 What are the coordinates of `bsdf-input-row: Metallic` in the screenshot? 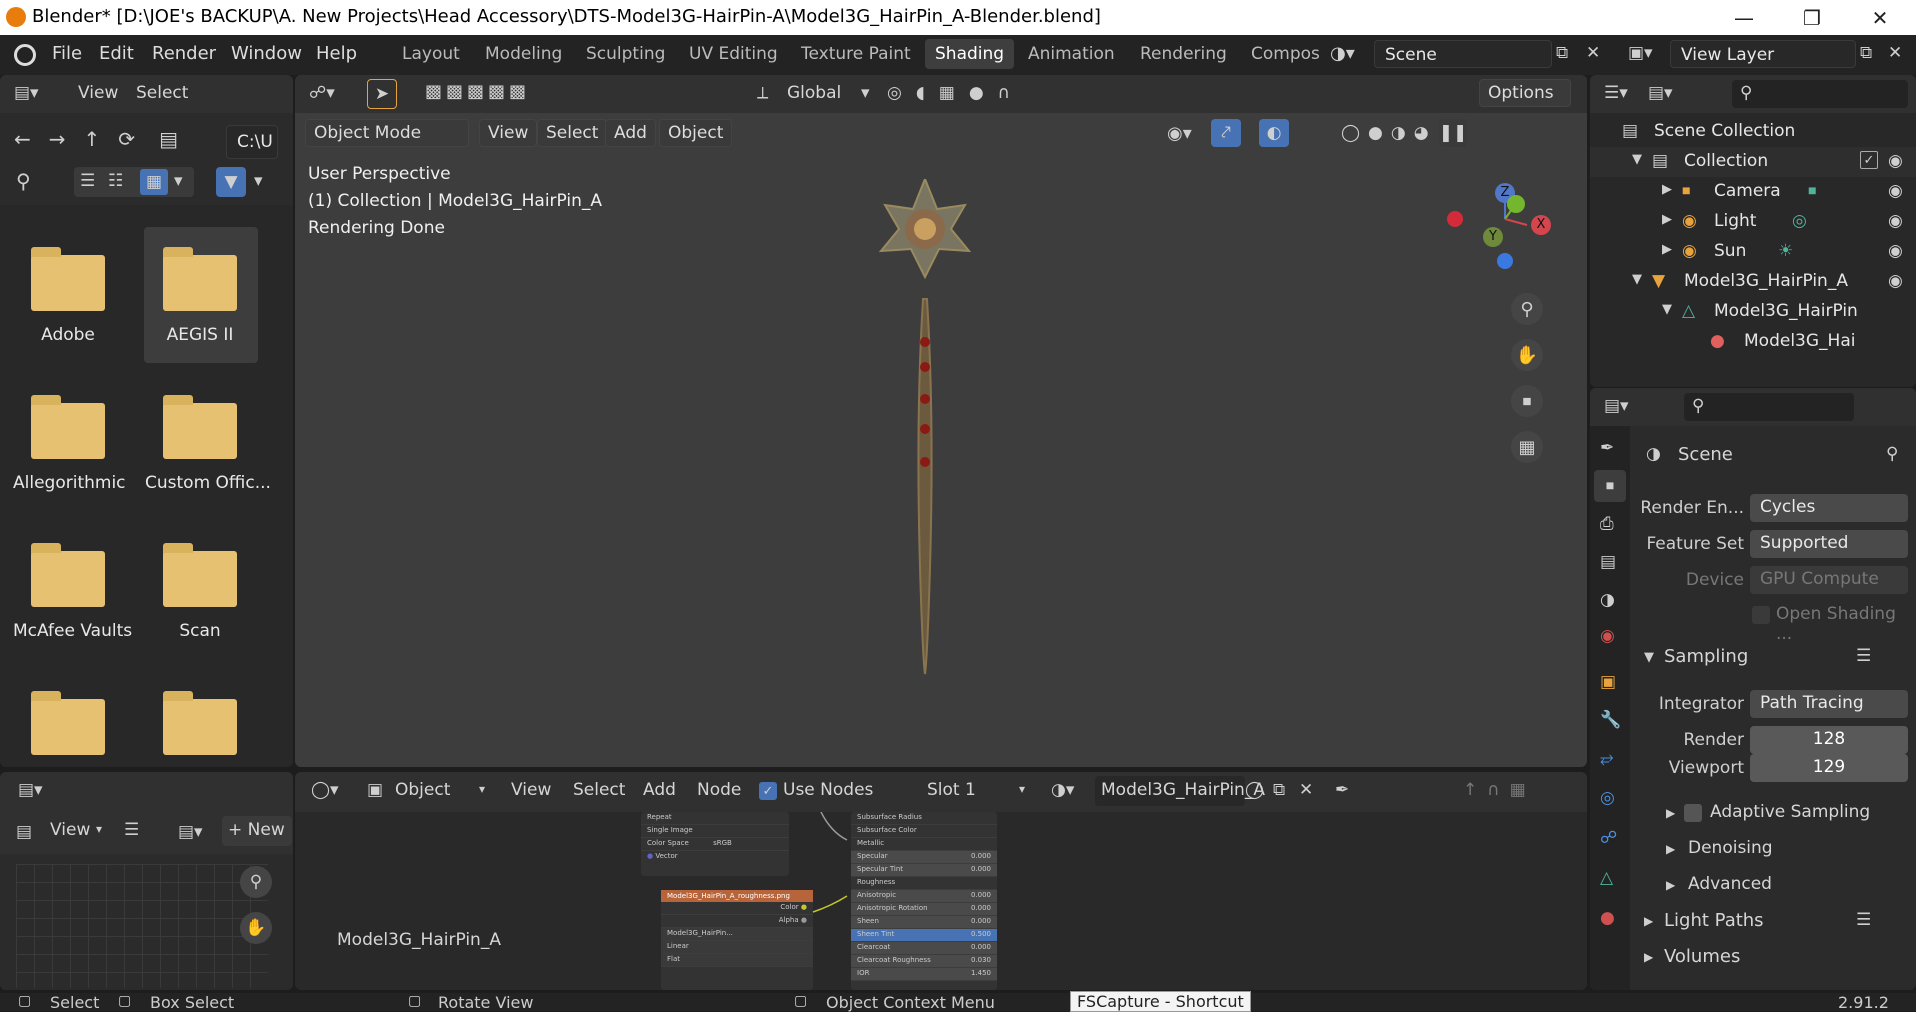 It's located at (924, 844).